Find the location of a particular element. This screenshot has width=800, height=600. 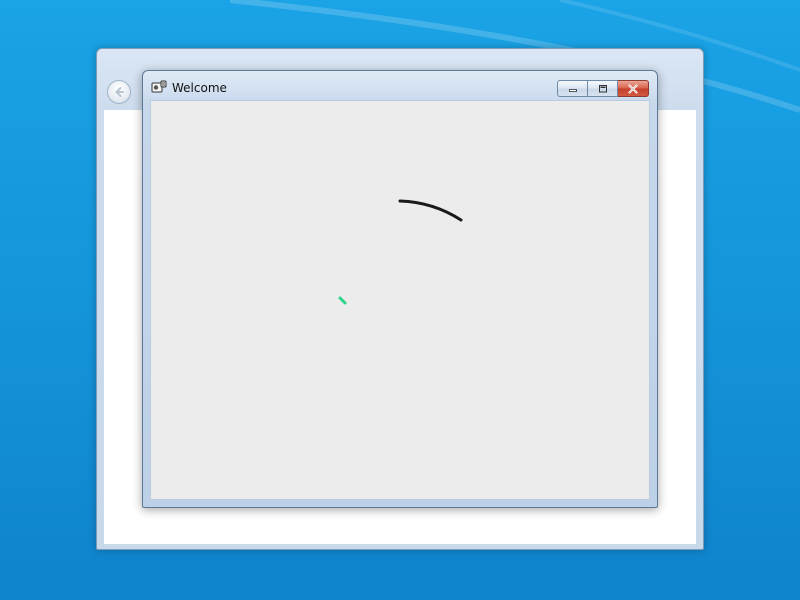

loading-arc is located at coordinates (430, 210).